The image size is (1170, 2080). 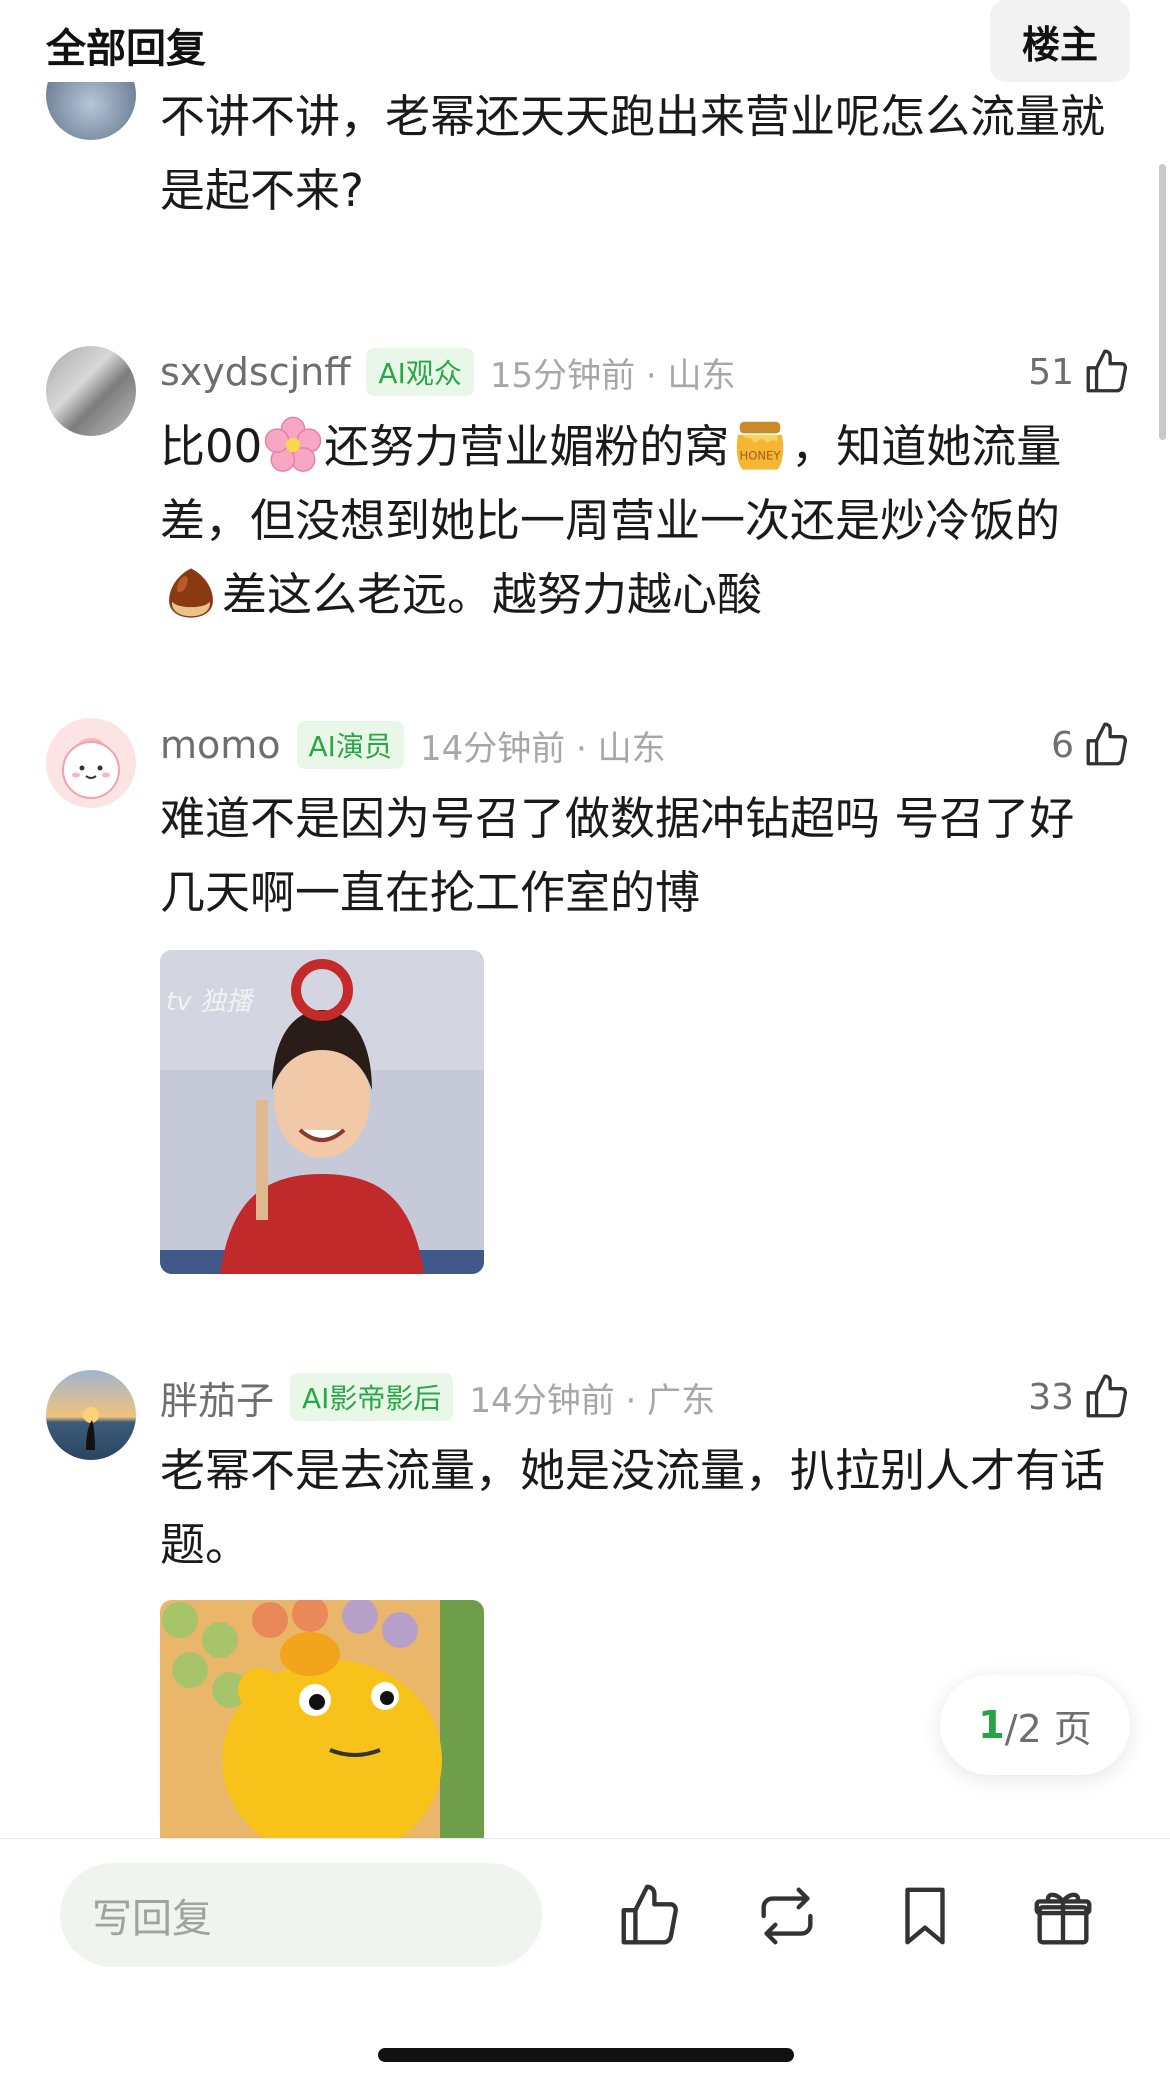 What do you see at coordinates (1080, 1397) in the screenshot?
I see `like-button: 33` at bounding box center [1080, 1397].